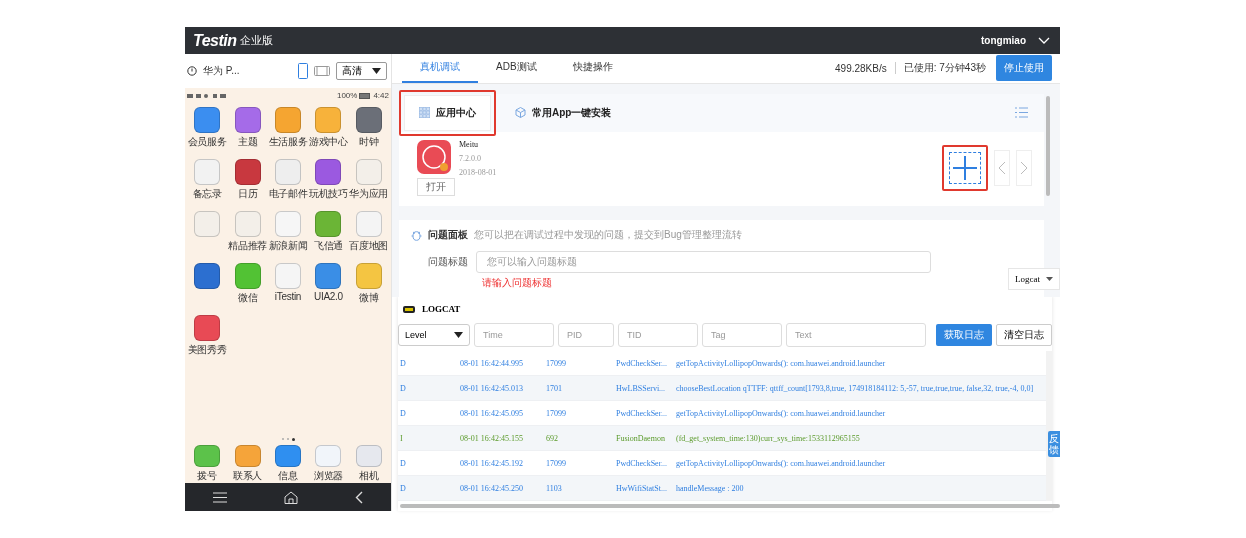 The height and width of the screenshot is (538, 1246). Describe the element at coordinates (207, 476) in the screenshot. I see `app-label: 拨号` at that location.